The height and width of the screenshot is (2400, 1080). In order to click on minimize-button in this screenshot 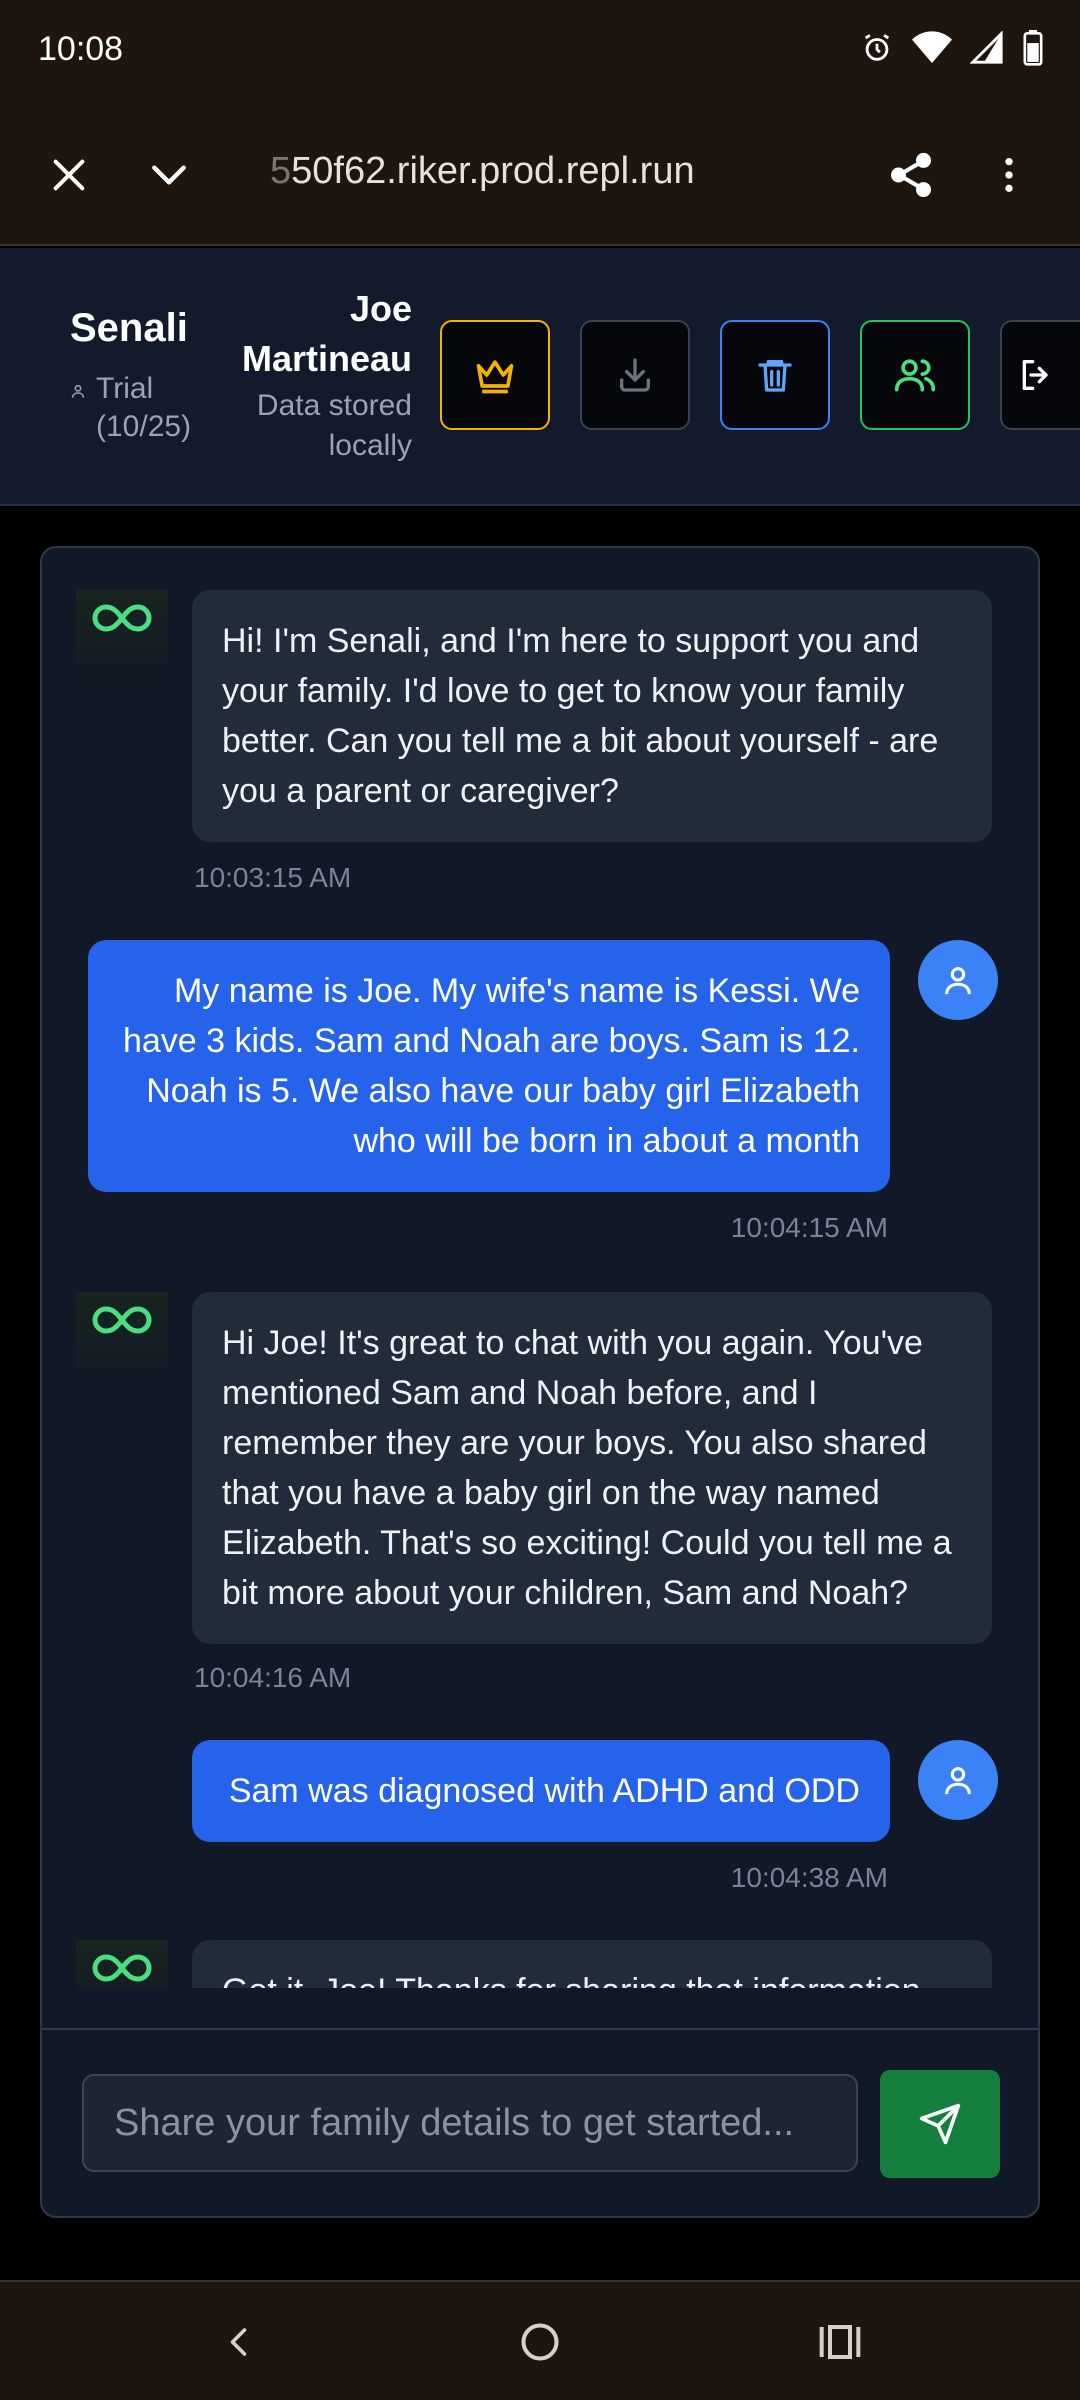, I will do `click(169, 175)`.